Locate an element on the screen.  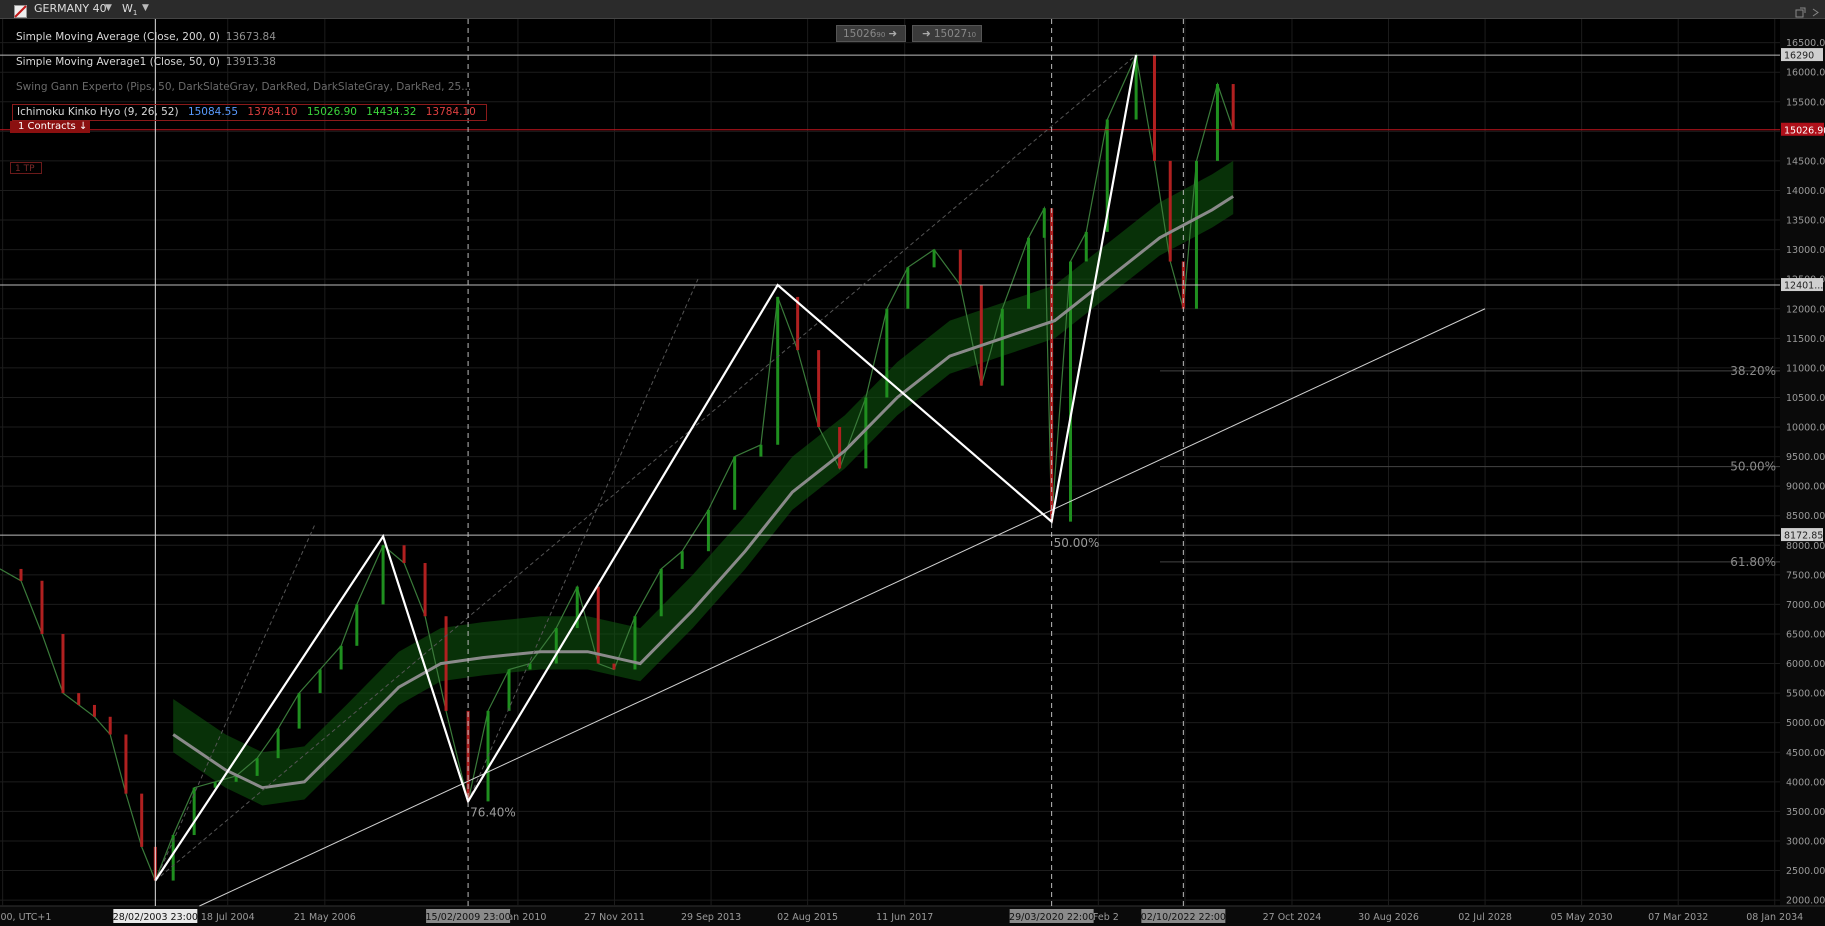
buy-price-small: 10 is located at coordinates (972, 35).